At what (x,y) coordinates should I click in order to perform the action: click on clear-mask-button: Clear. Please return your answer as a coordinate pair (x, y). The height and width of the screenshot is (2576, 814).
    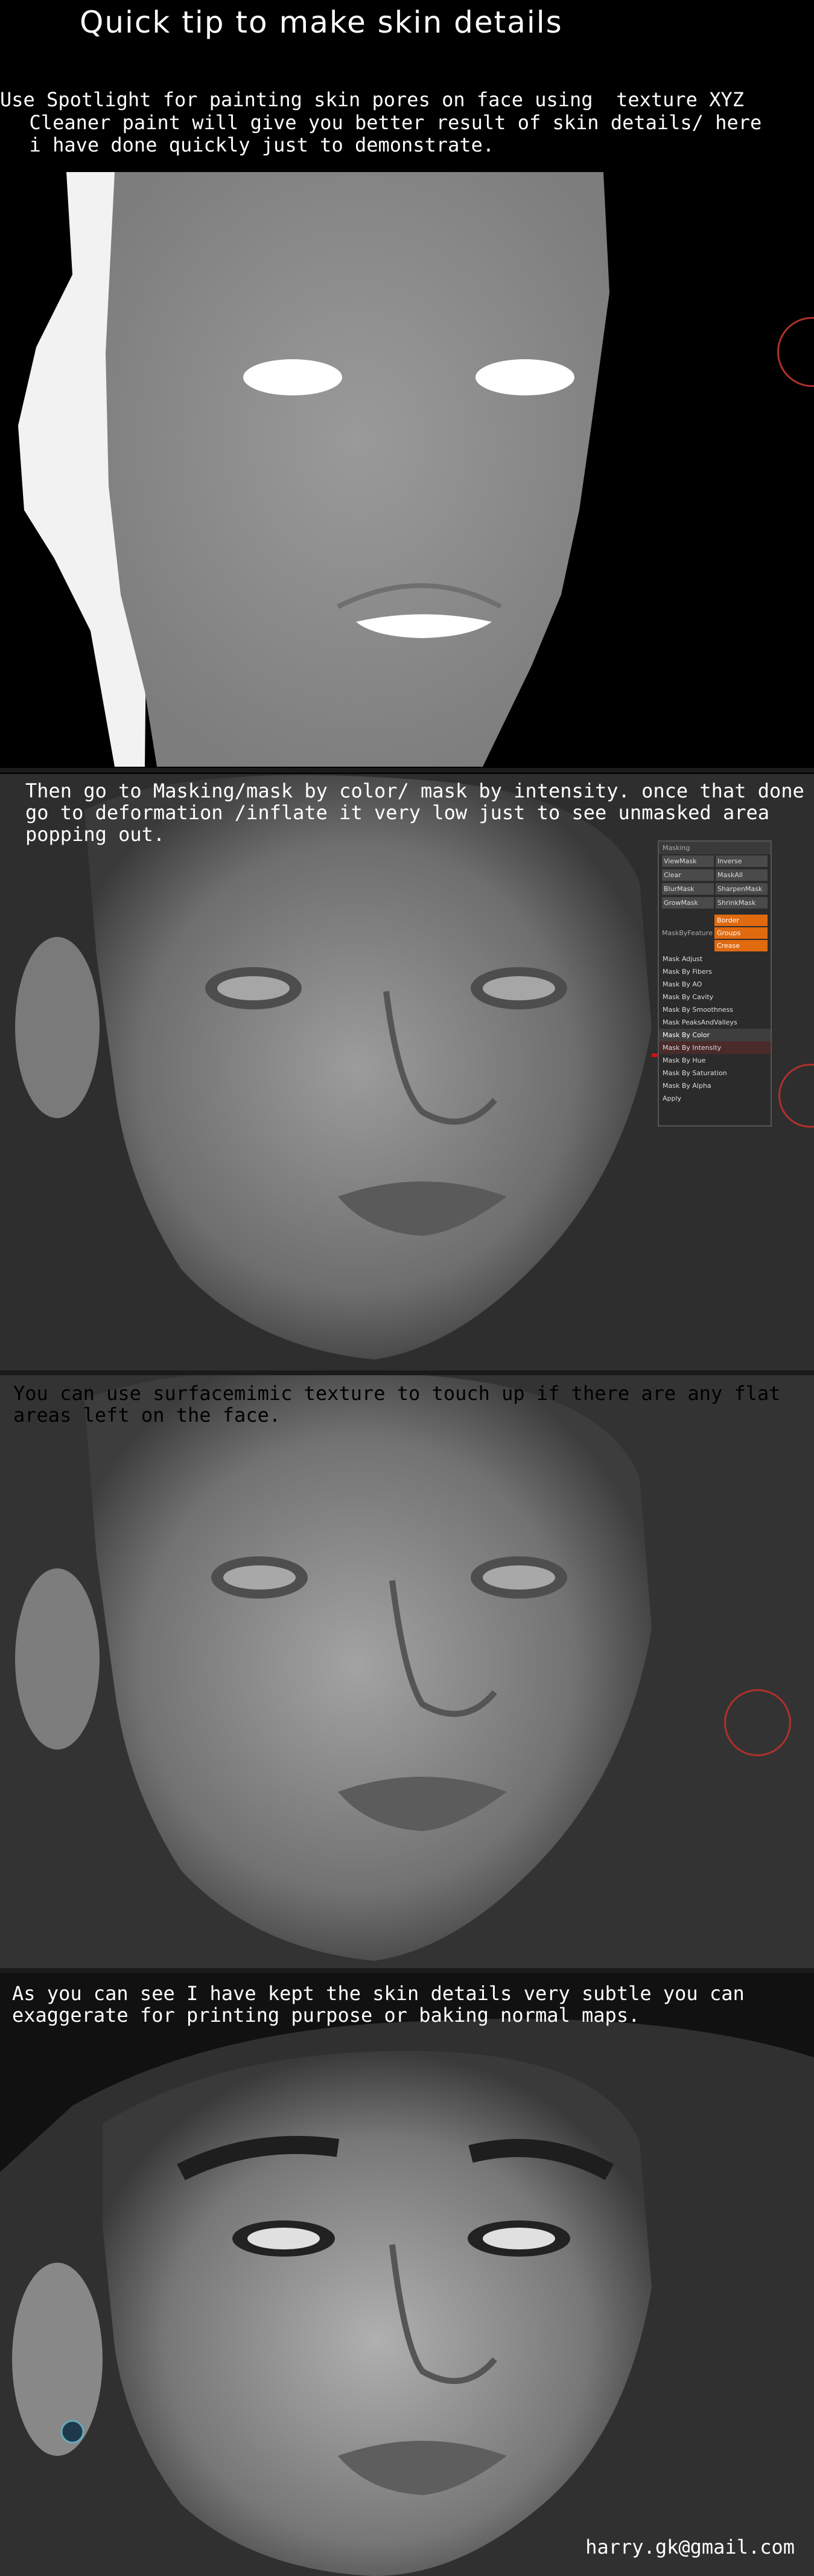
    Looking at the image, I should click on (688, 875).